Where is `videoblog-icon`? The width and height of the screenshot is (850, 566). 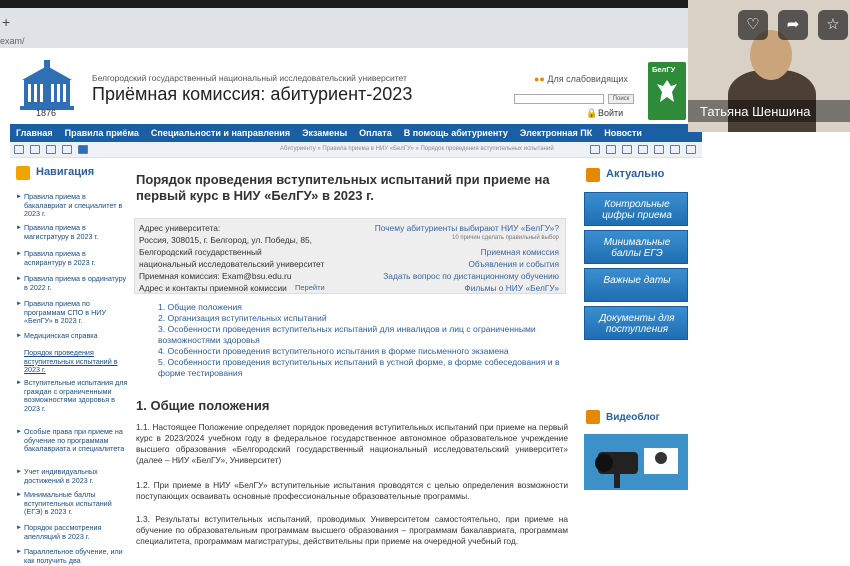 videoblog-icon is located at coordinates (593, 417).